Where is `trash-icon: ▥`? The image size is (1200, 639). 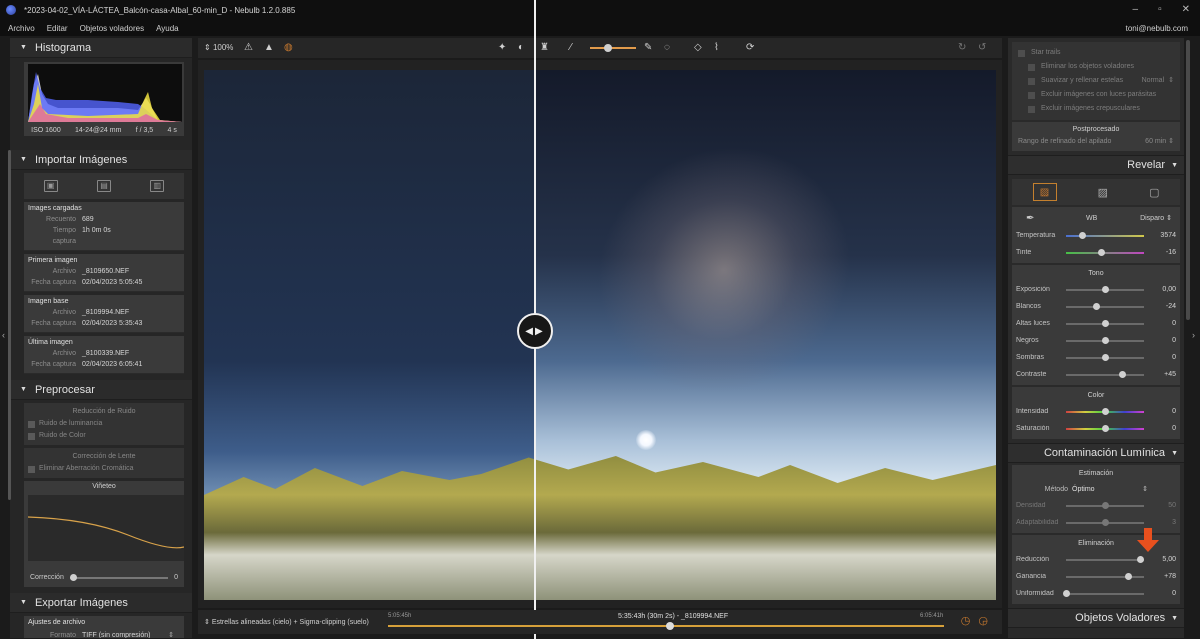
trash-icon: ▥ is located at coordinates (157, 186).